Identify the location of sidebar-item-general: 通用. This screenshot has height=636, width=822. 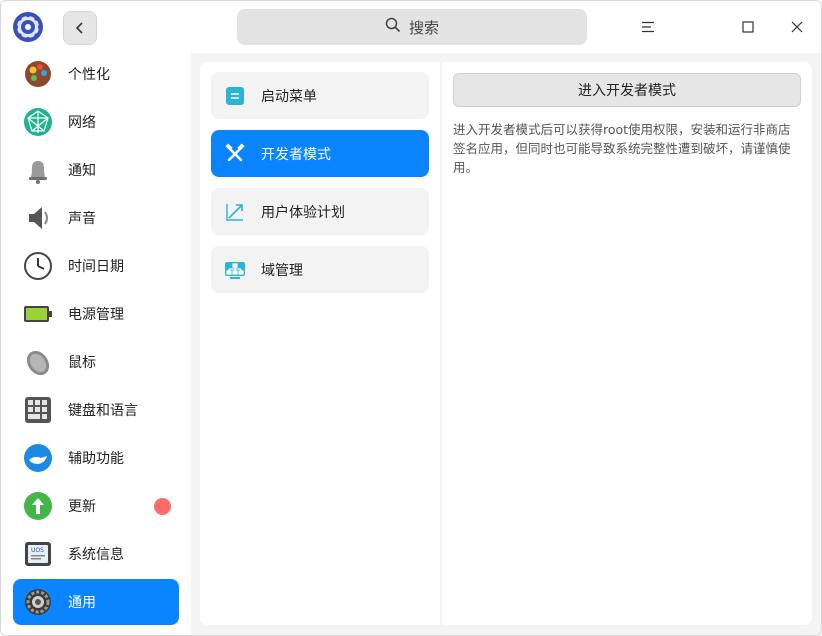
(96, 602).